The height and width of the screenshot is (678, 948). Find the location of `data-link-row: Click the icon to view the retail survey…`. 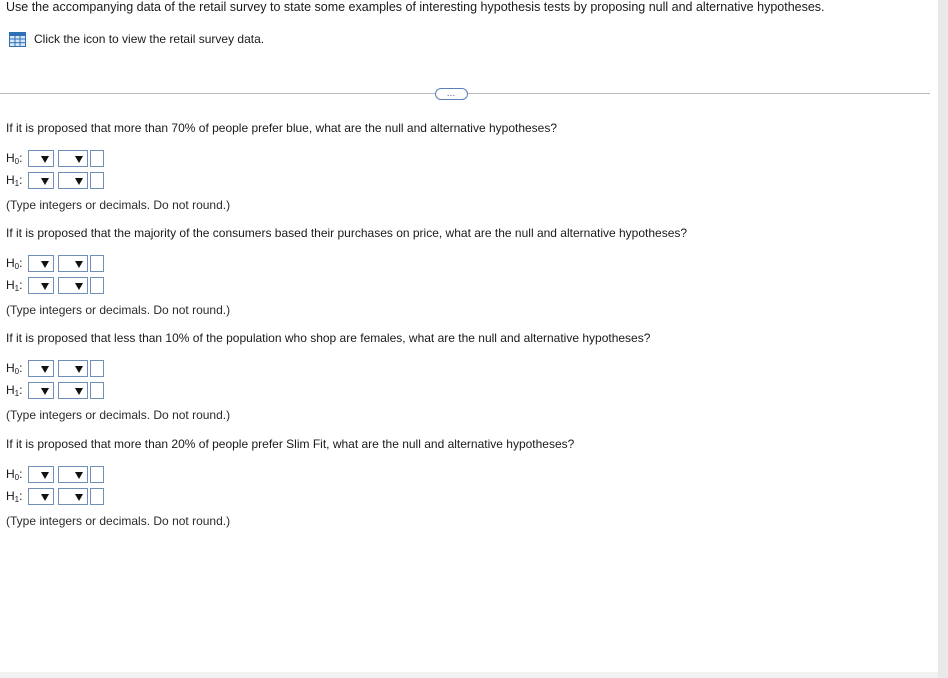

data-link-row: Click the icon to view the retail survey… is located at coordinates (136, 39).